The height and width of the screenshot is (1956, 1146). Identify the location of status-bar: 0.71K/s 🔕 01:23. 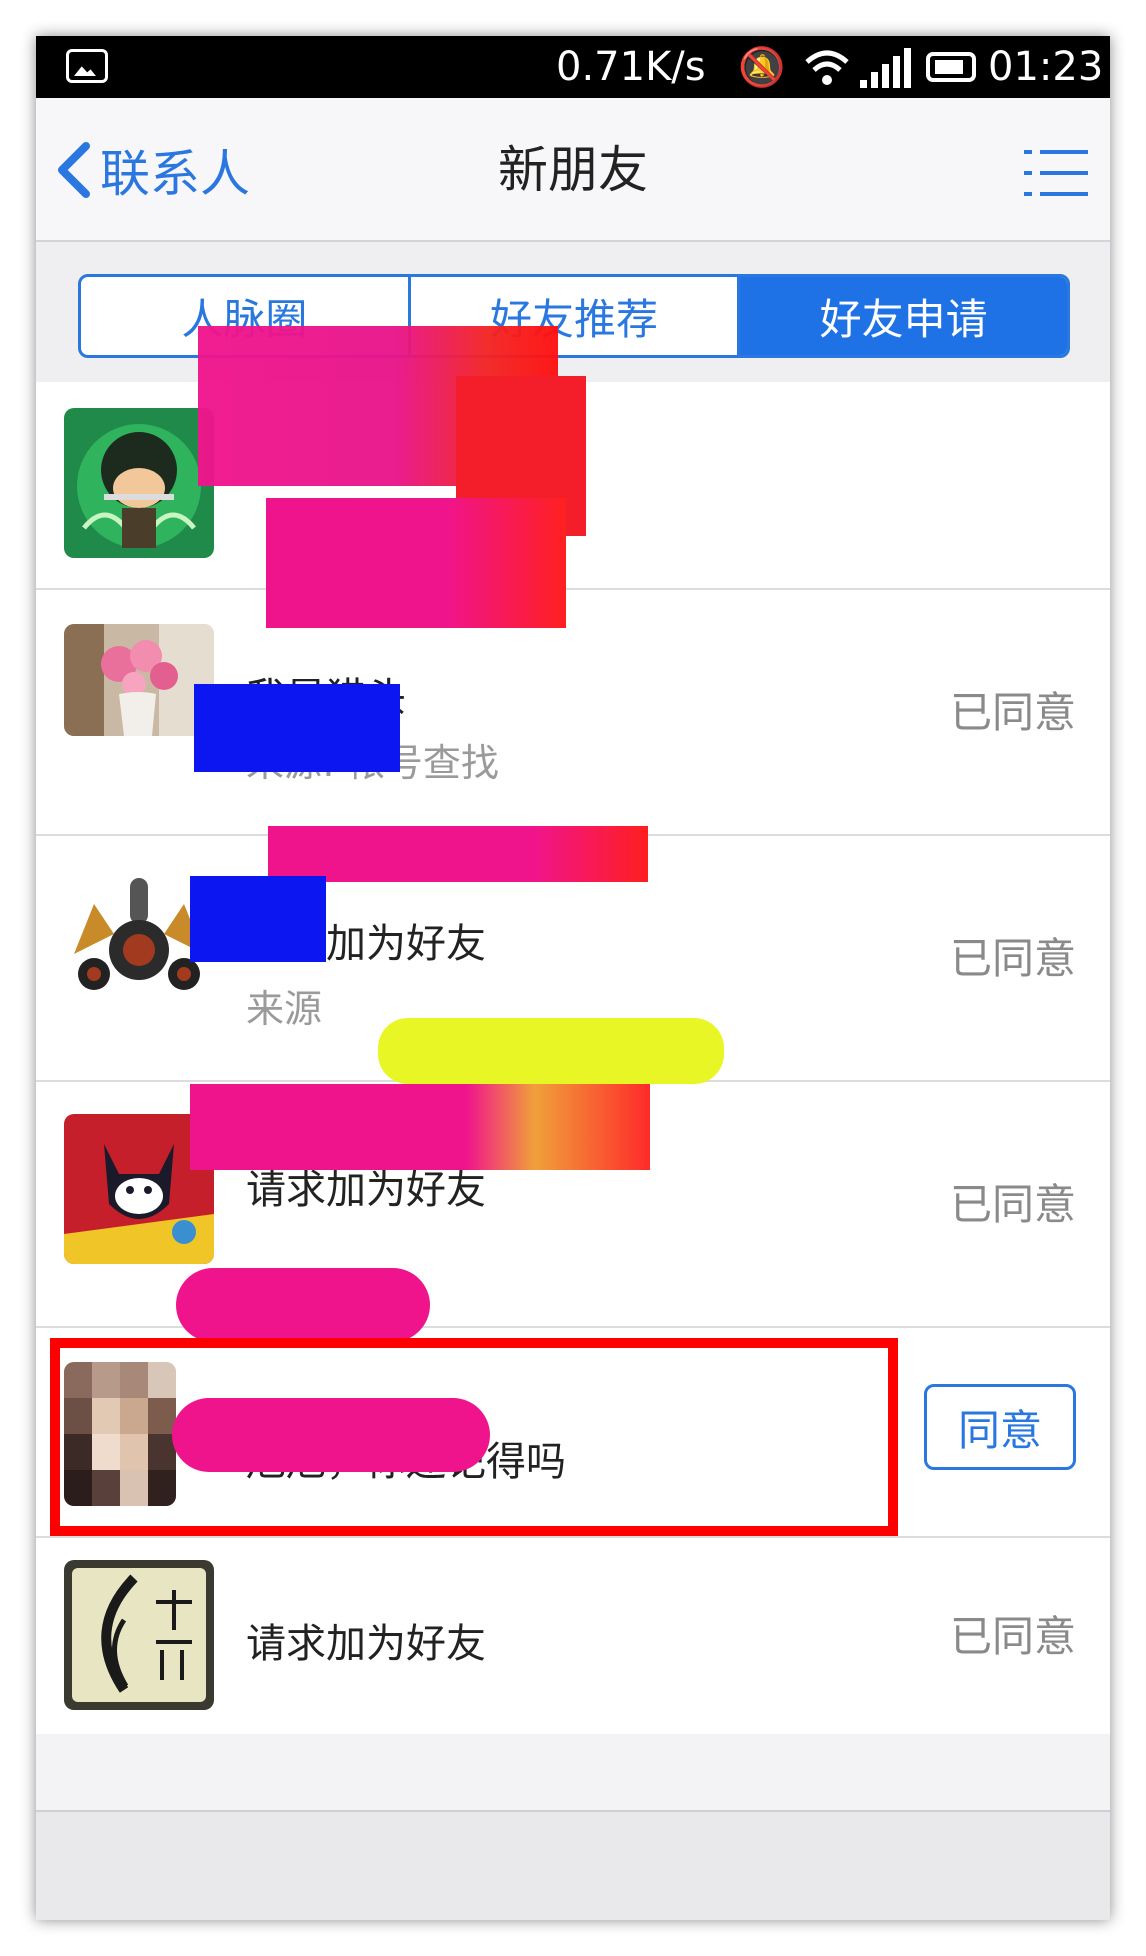
(573, 67).